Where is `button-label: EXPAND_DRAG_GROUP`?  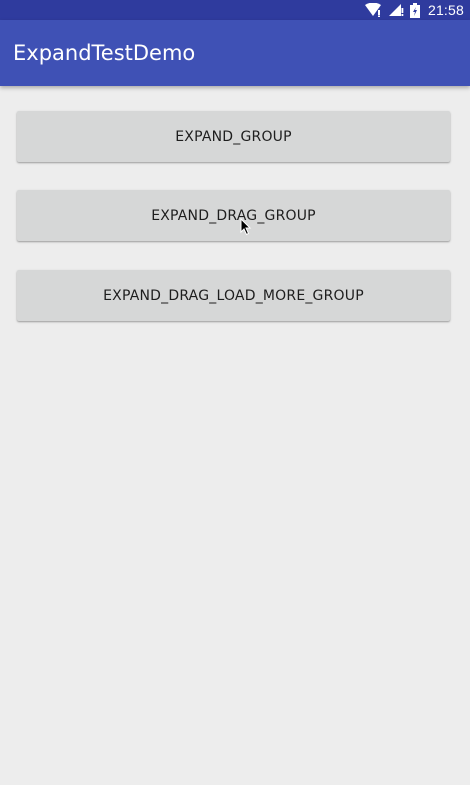
button-label: EXPAND_DRAG_GROUP is located at coordinates (233, 215).